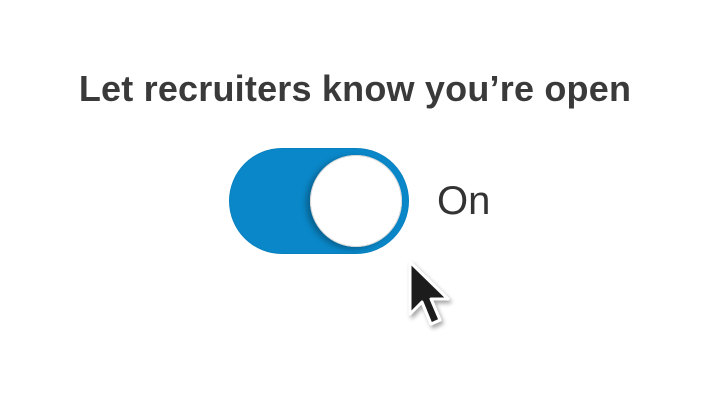 This screenshot has width=710, height=400. Describe the element at coordinates (356, 201) in the screenshot. I see `toggle-knob` at that location.